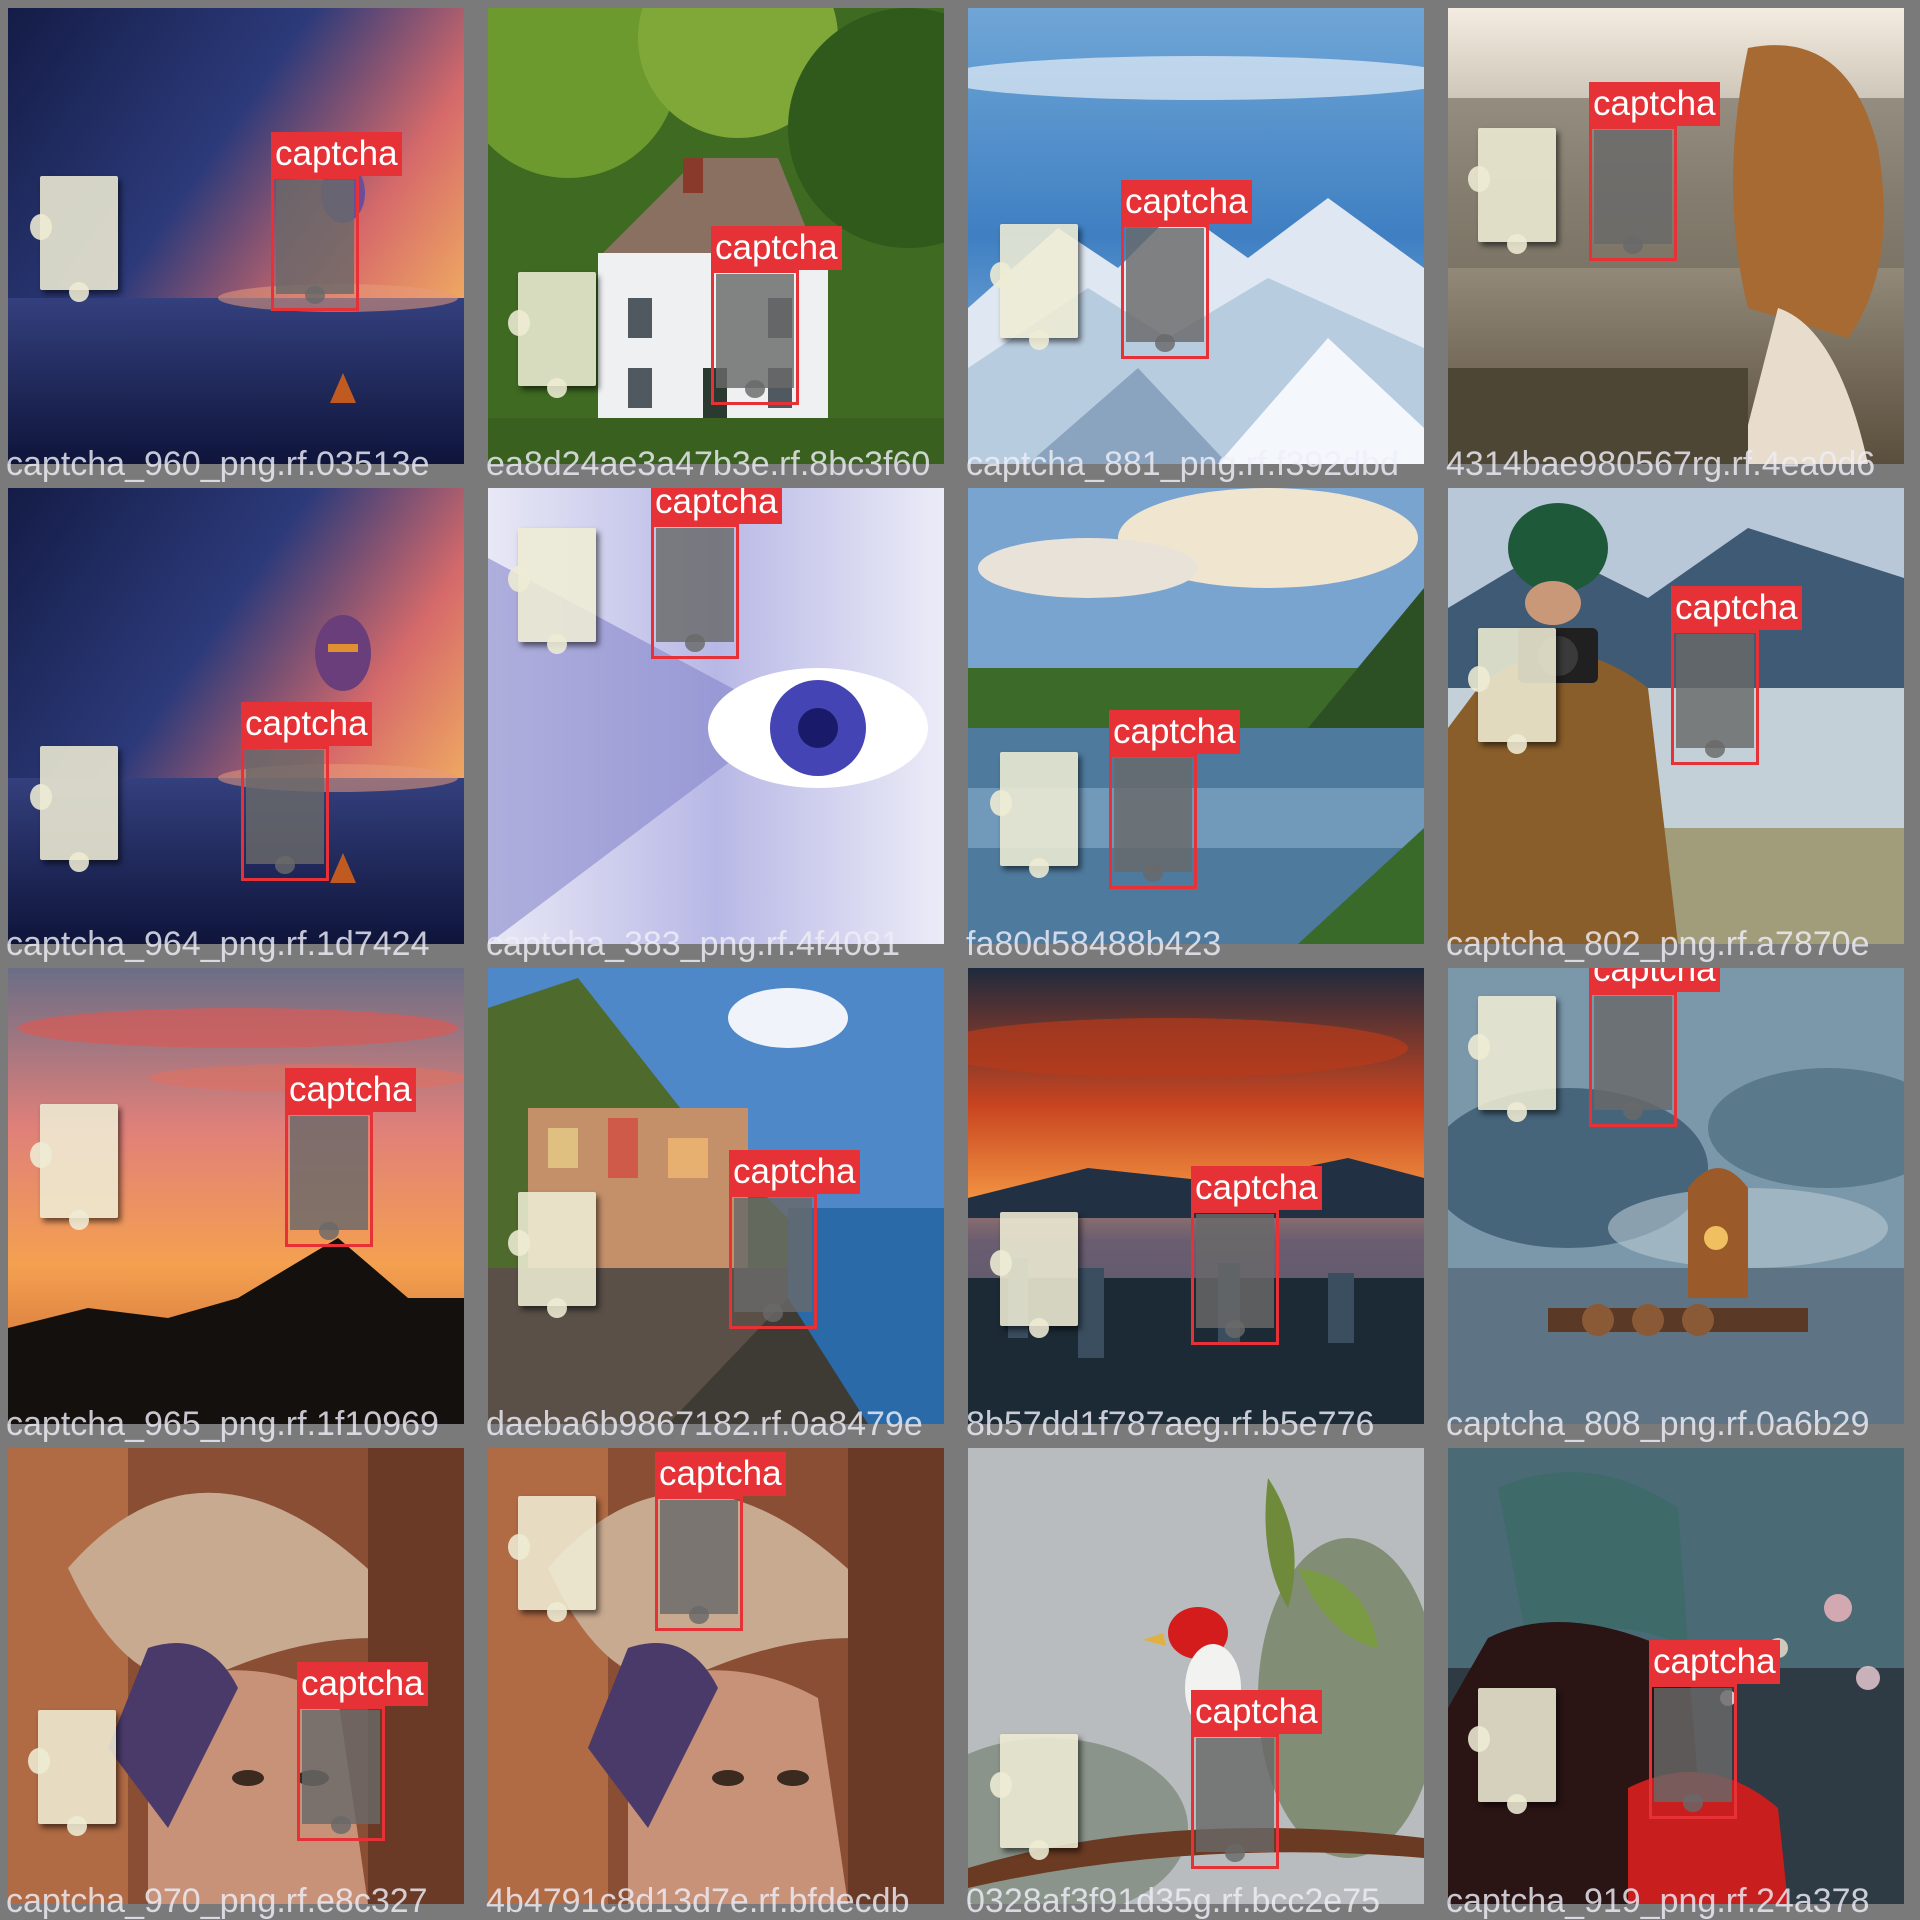 The height and width of the screenshot is (1920, 1920). I want to click on scene-image, so click(236, 716).